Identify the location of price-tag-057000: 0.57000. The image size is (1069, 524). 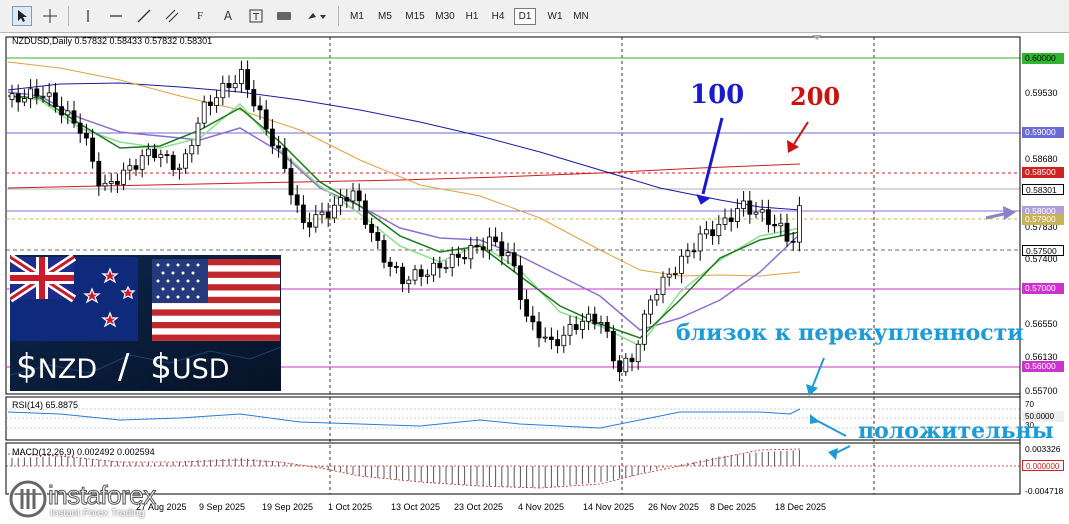
(1043, 288).